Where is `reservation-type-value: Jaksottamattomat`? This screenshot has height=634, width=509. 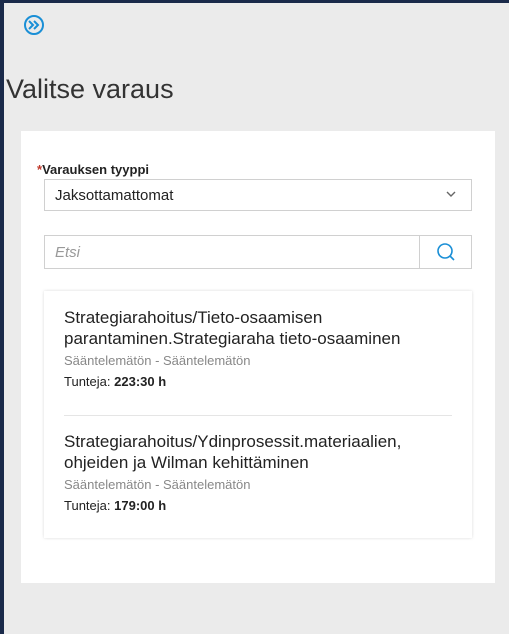 reservation-type-value: Jaksottamattomat is located at coordinates (114, 195).